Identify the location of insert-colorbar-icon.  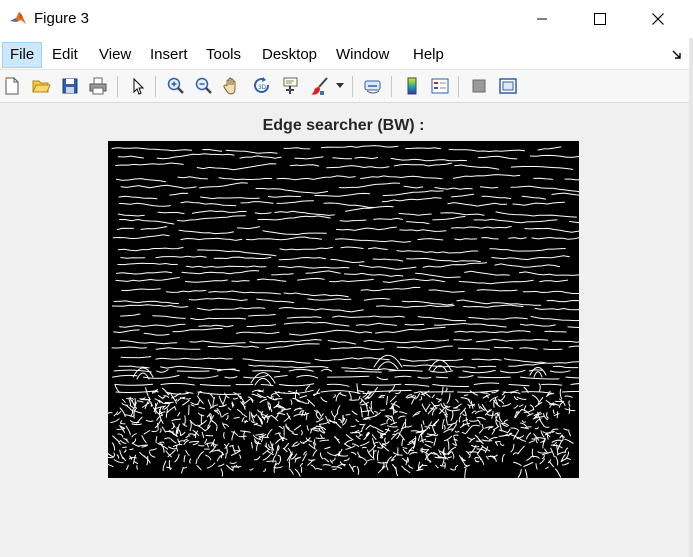
(412, 86).